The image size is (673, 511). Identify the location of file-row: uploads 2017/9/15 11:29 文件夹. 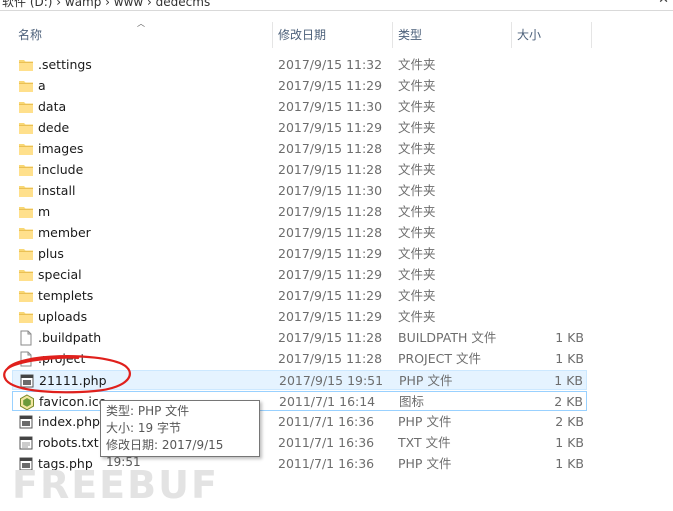
(299, 317).